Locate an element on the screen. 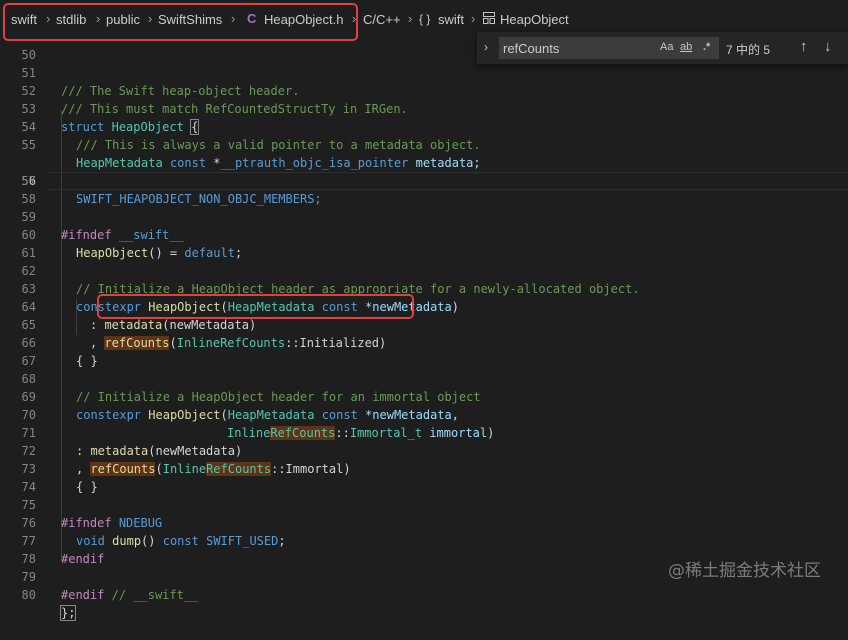  breadcrumb-public: public is located at coordinates (123, 19).